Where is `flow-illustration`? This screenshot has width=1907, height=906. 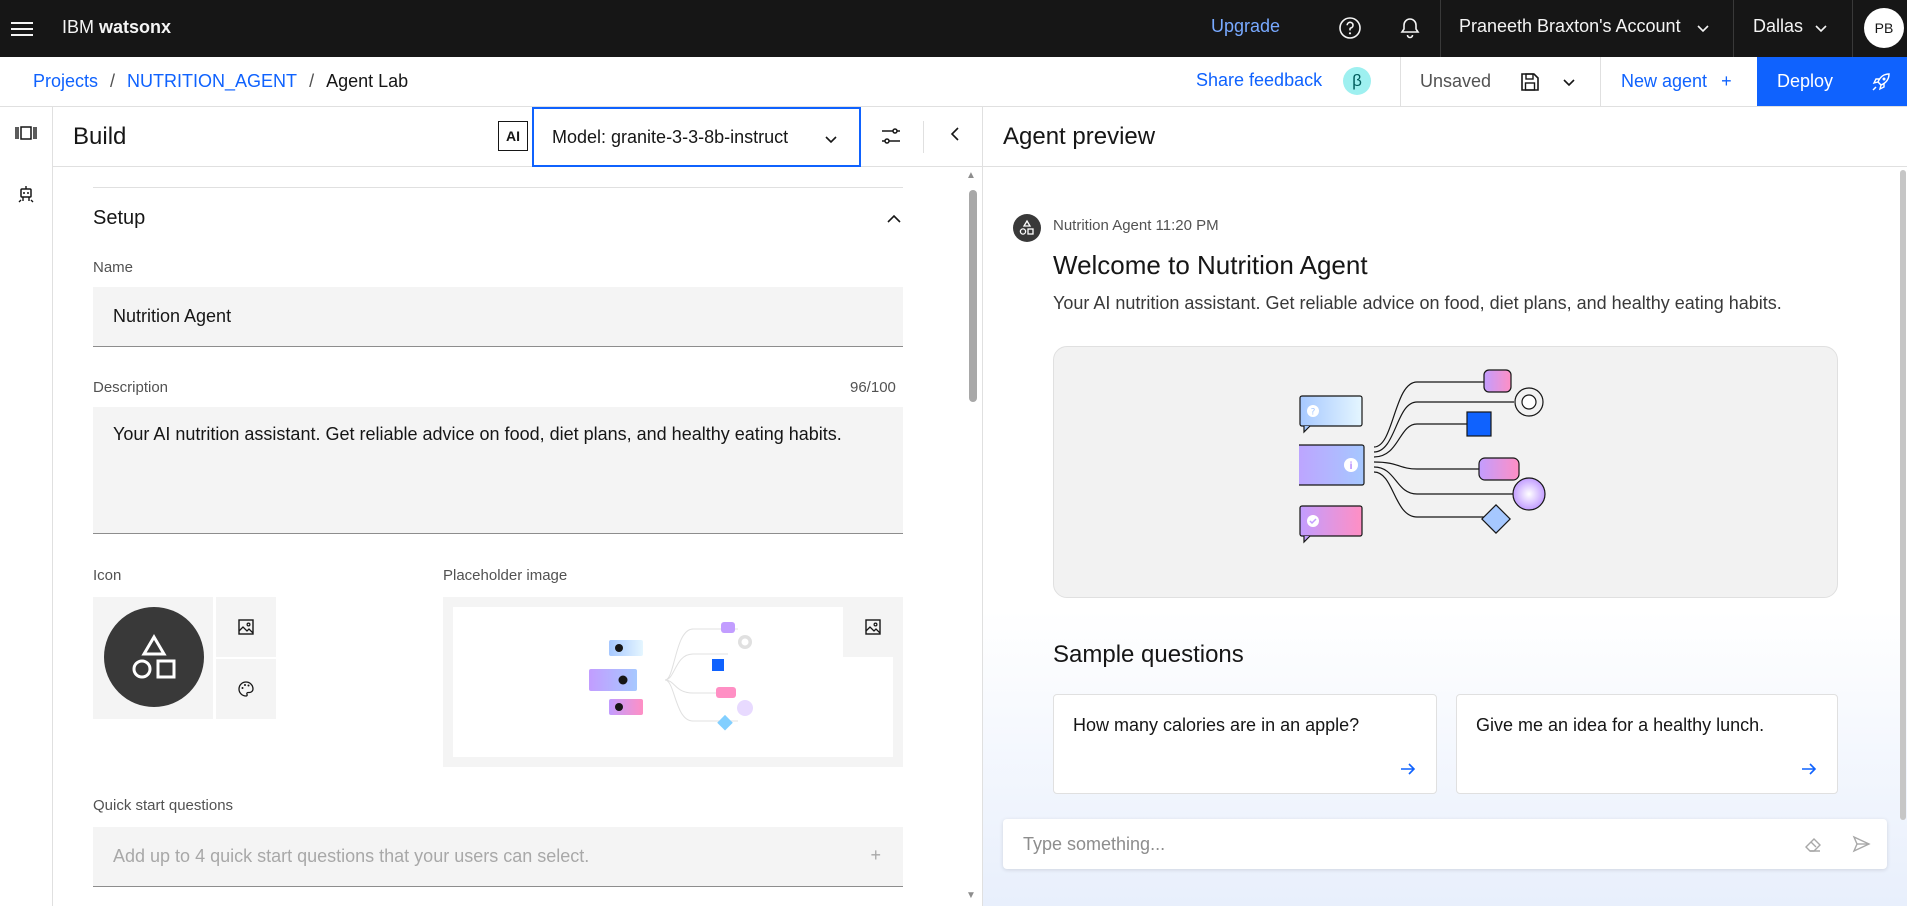 flow-illustration is located at coordinates (671, 676).